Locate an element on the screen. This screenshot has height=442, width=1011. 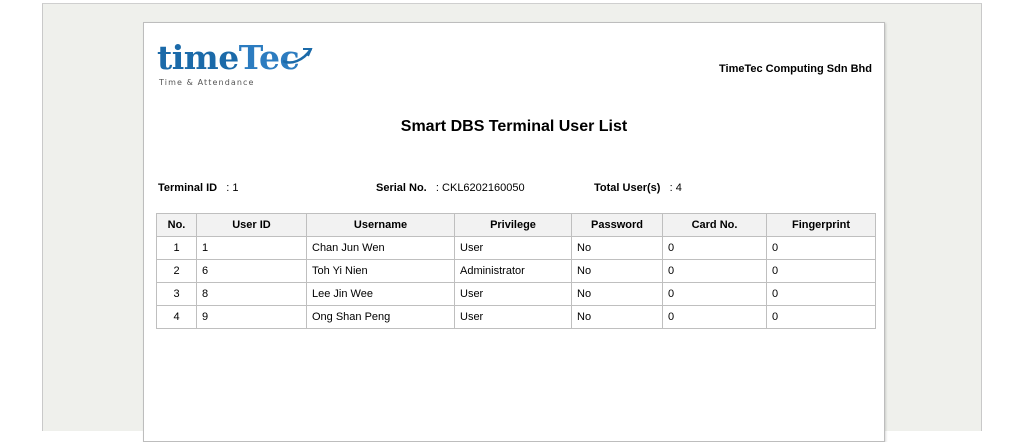
header-fingerprint: Fingerprint is located at coordinates (821, 225).